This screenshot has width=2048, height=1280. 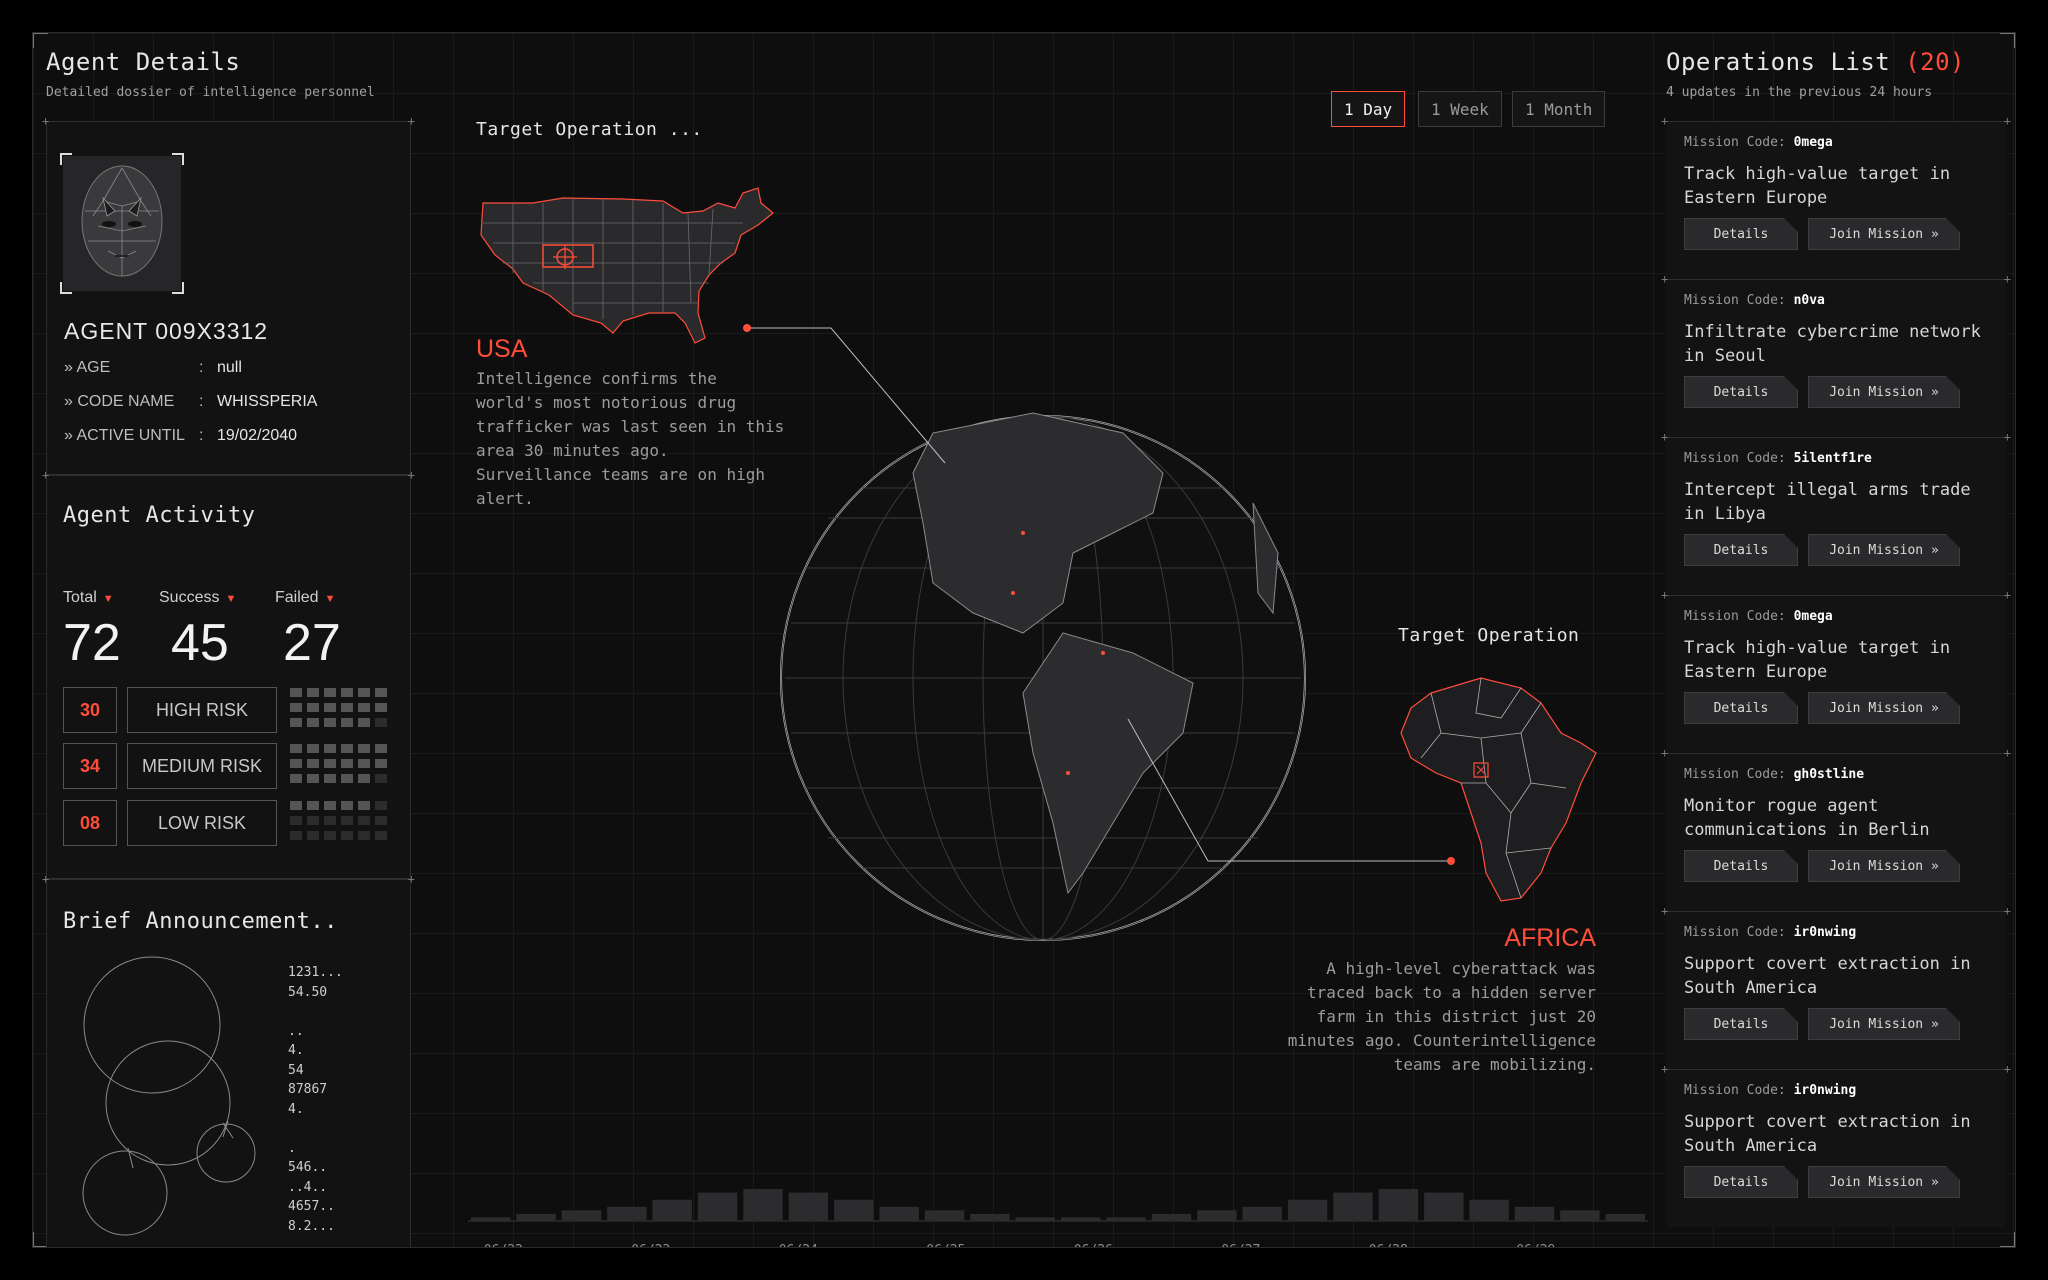 What do you see at coordinates (1799, 92) in the screenshot?
I see `operations-subtitle: 4 updates in the previous 24 hours` at bounding box center [1799, 92].